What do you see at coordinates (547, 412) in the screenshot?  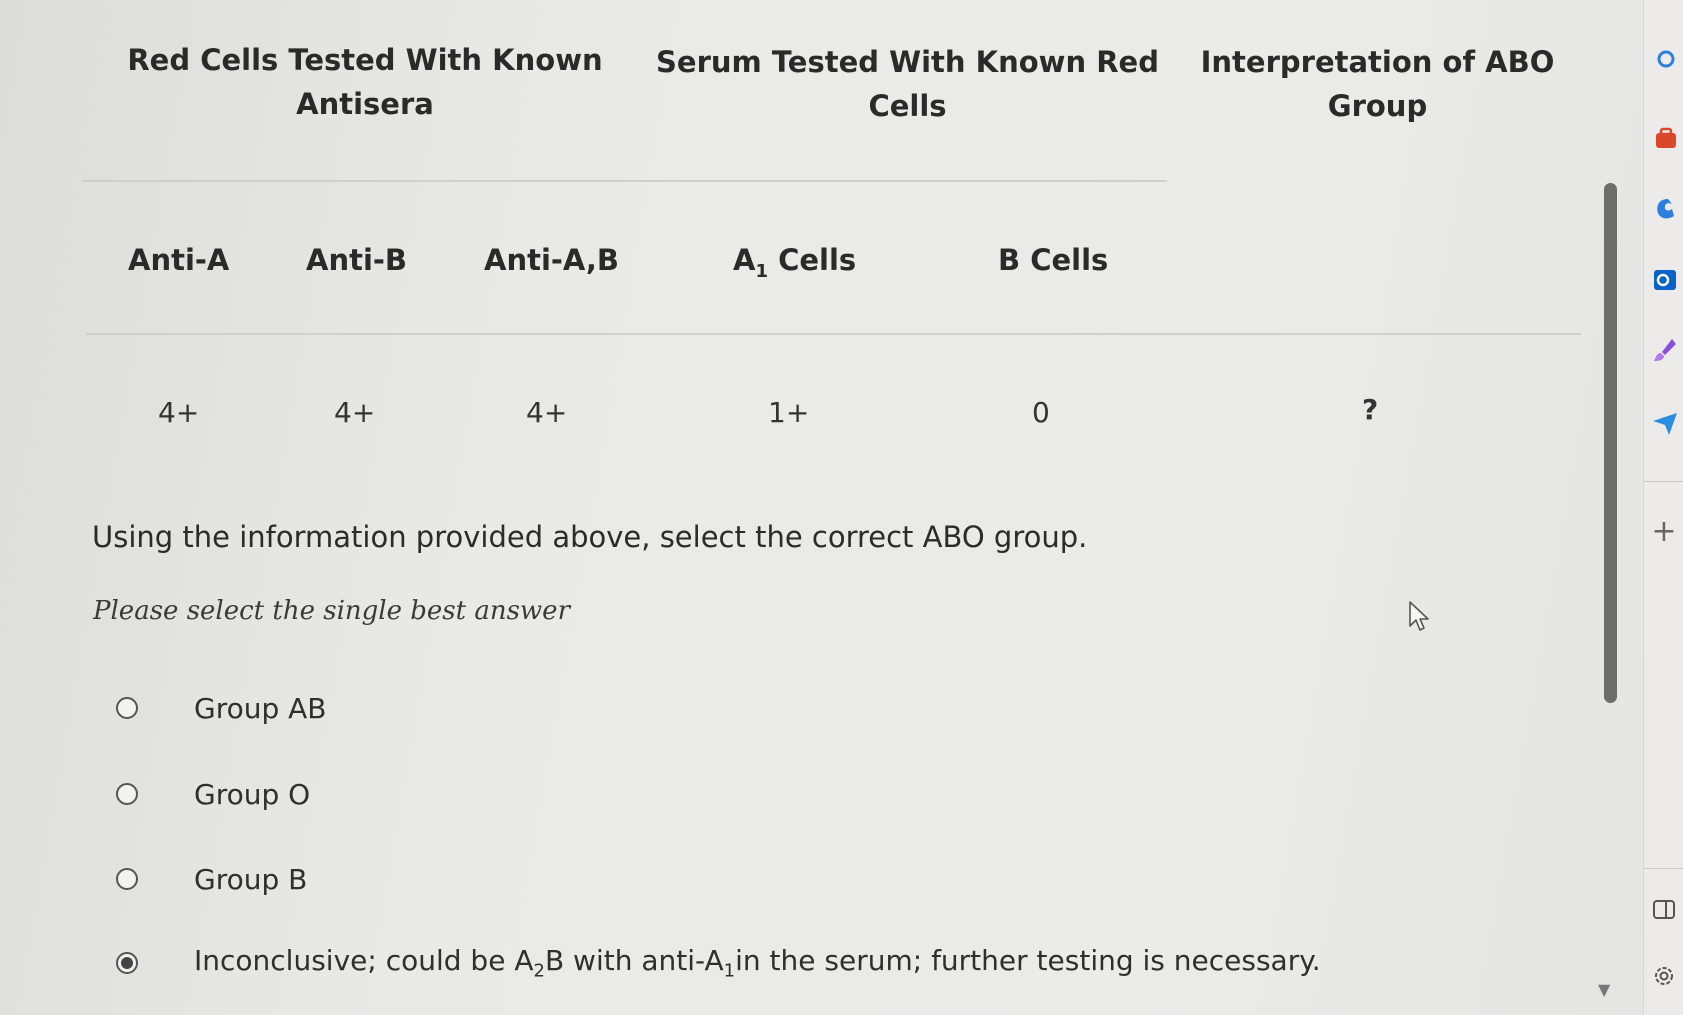 I see `cell-anti-ab: 4+` at bounding box center [547, 412].